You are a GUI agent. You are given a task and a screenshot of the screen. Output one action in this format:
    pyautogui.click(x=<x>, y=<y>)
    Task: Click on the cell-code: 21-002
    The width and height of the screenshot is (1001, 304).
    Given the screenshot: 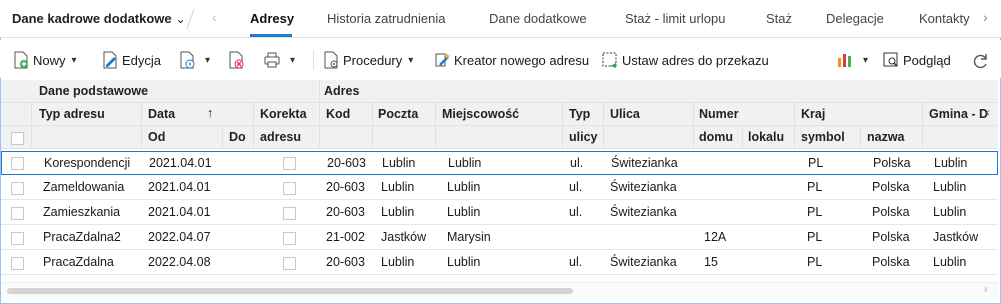 What is the action you would take?
    pyautogui.click(x=345, y=237)
    